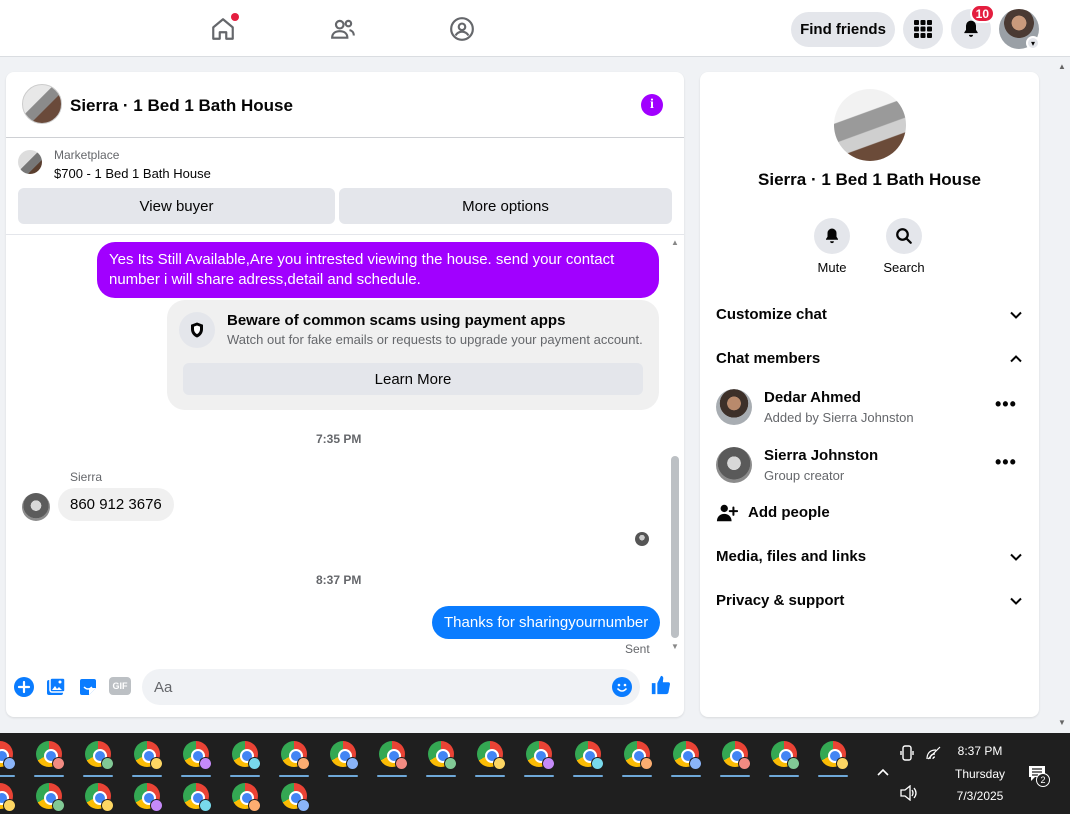  What do you see at coordinates (1062, 66) in the screenshot?
I see `page-scroll-up-arrow: ▲` at bounding box center [1062, 66].